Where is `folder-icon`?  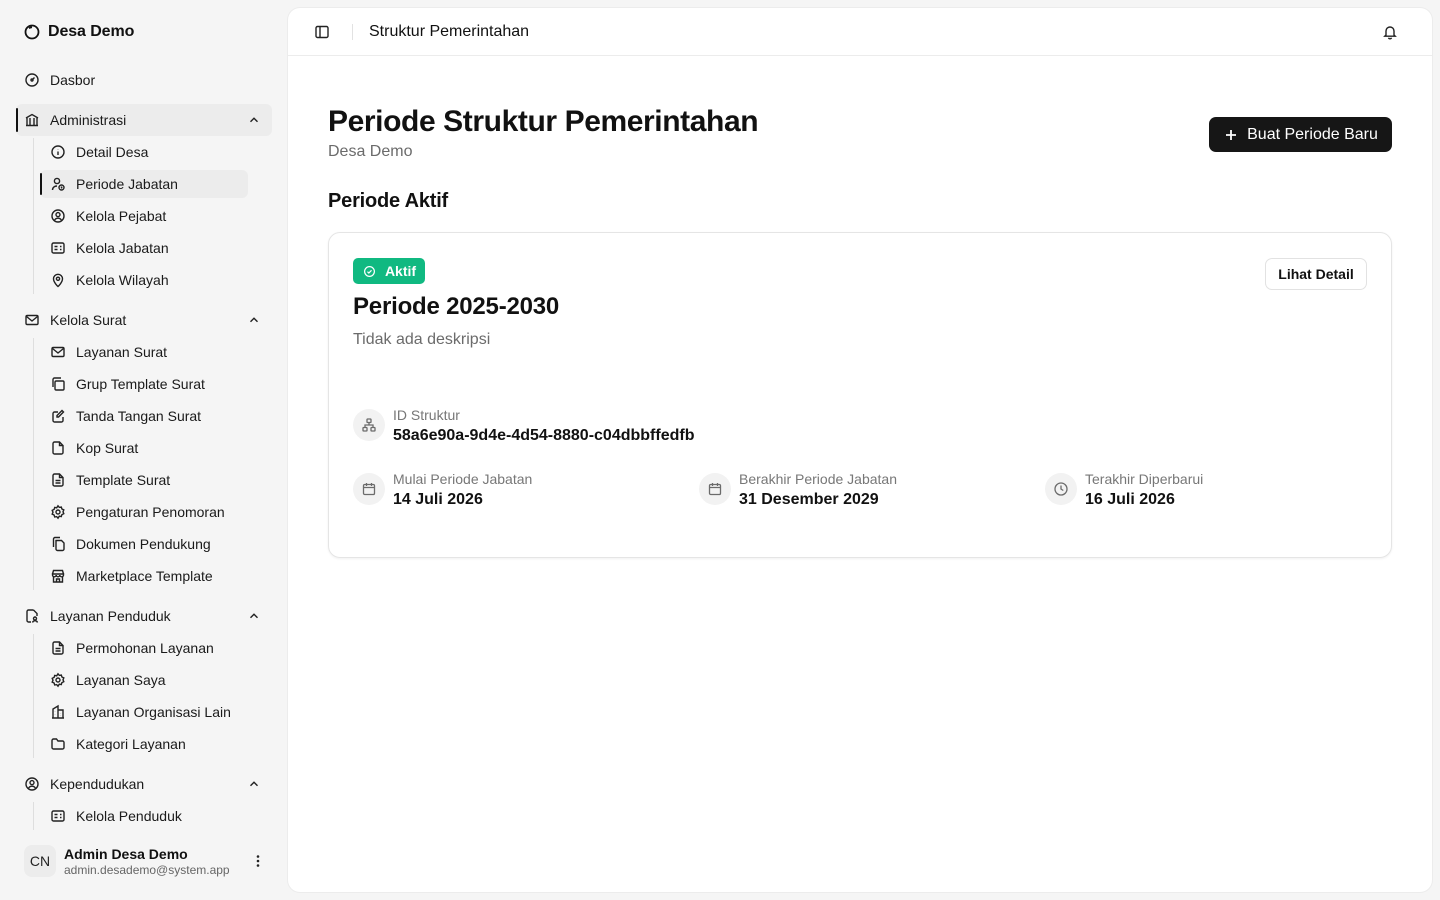 folder-icon is located at coordinates (58, 744).